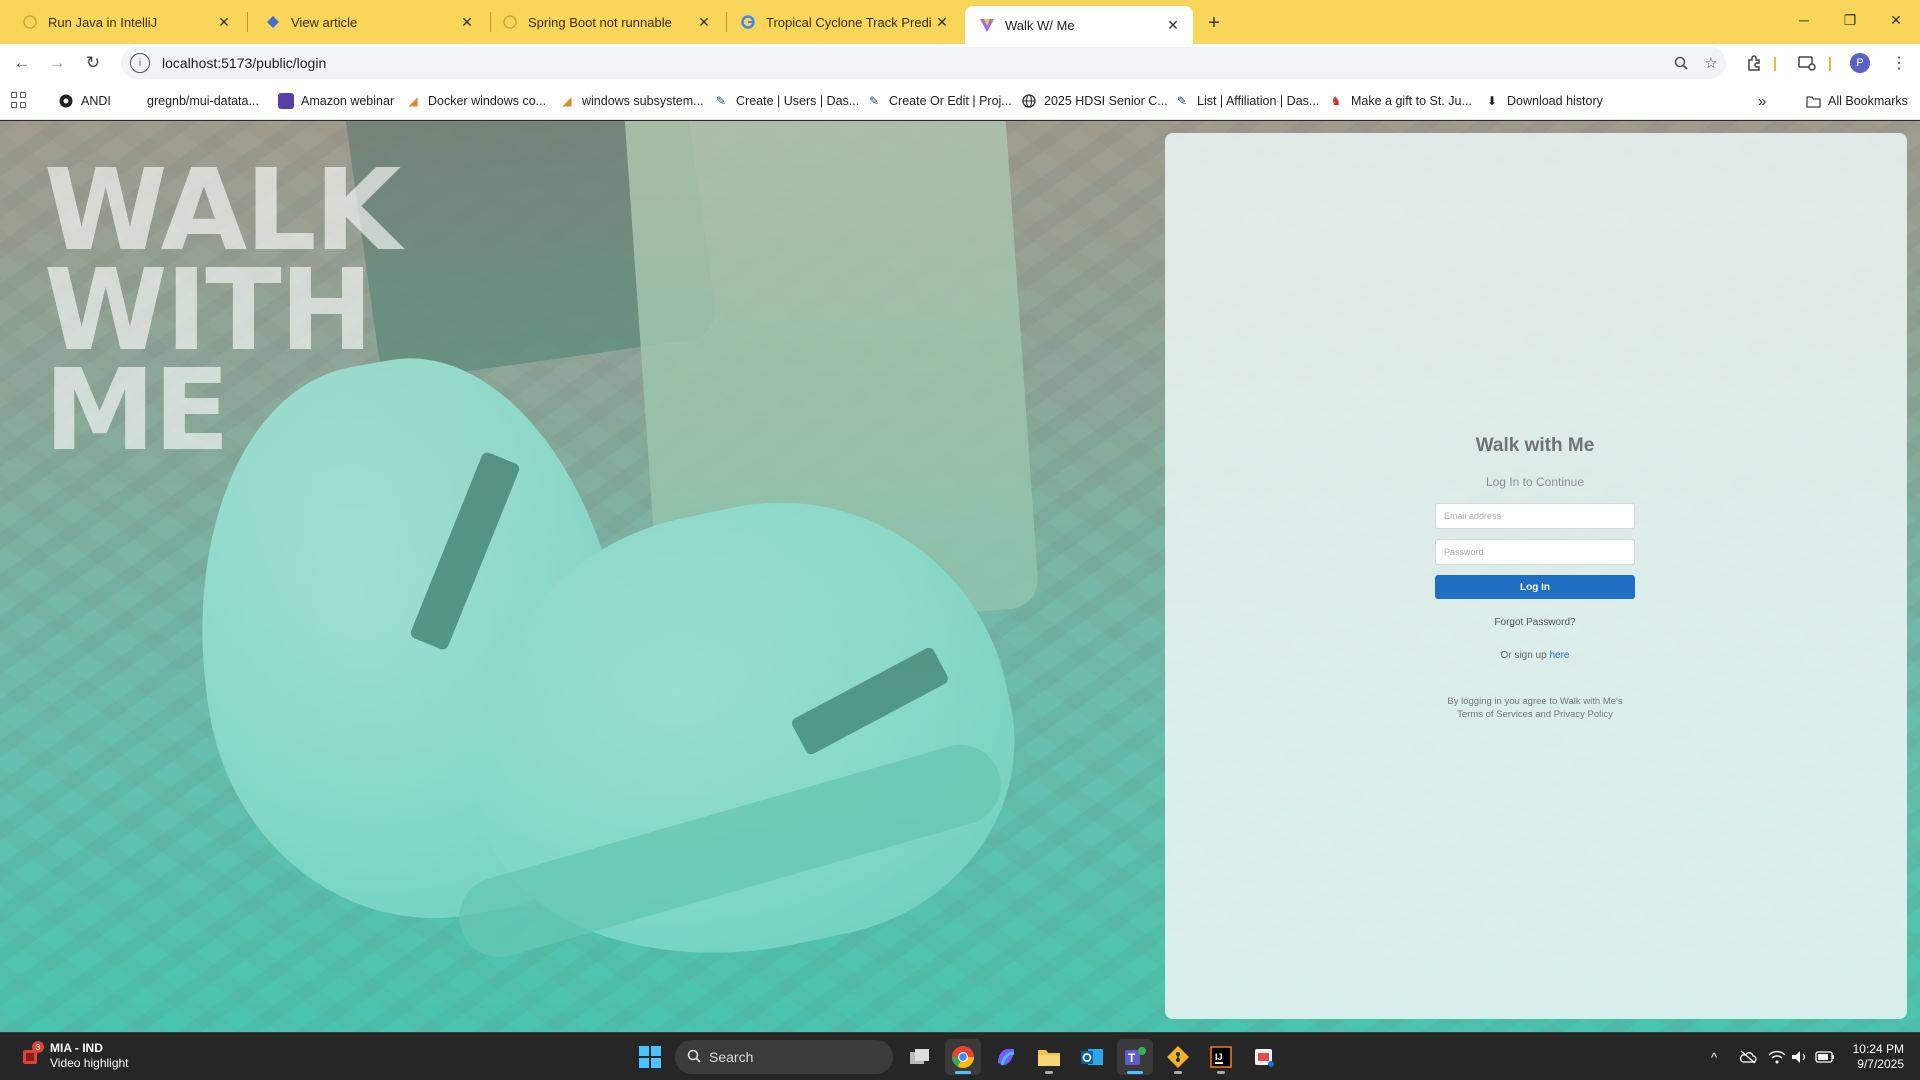  What do you see at coordinates (1523, 655) in the screenshot?
I see `signup-prefix: Or sign up` at bounding box center [1523, 655].